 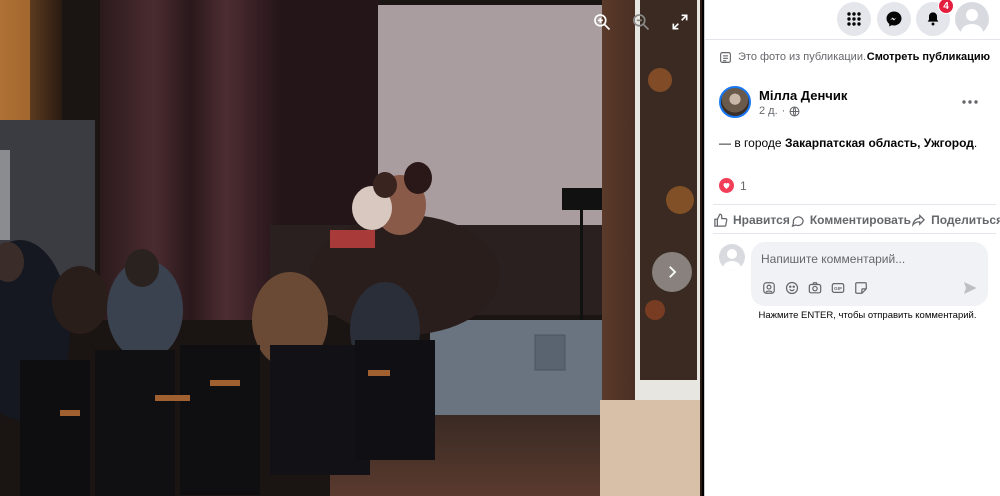 I want to click on notifications-button: 4, so click(x=935, y=18).